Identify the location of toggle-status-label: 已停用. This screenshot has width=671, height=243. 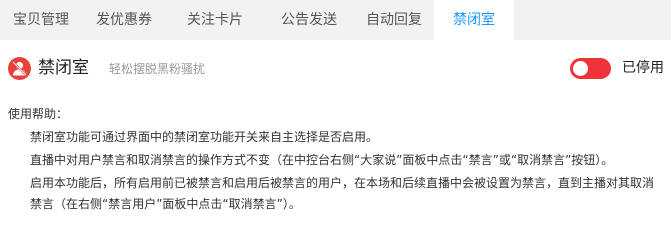
(643, 68).